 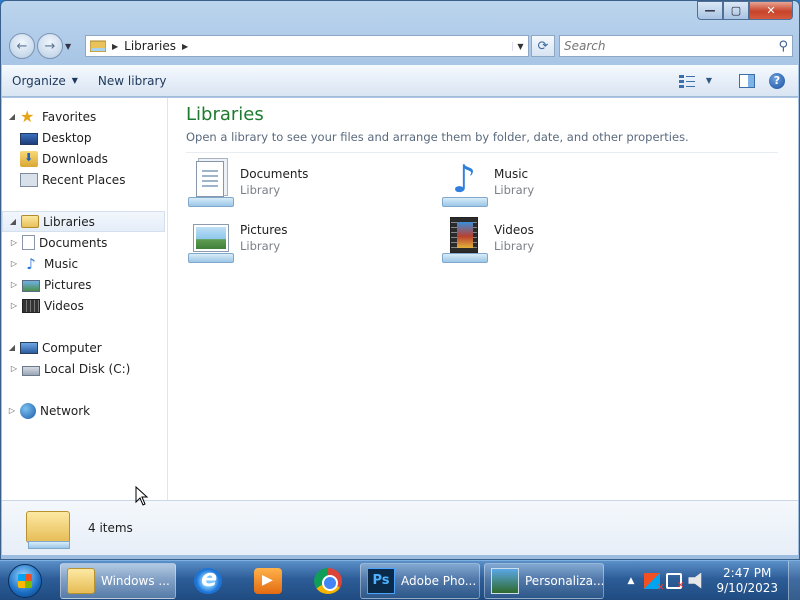 I want to click on preview-pane-button, so click(x=747, y=80).